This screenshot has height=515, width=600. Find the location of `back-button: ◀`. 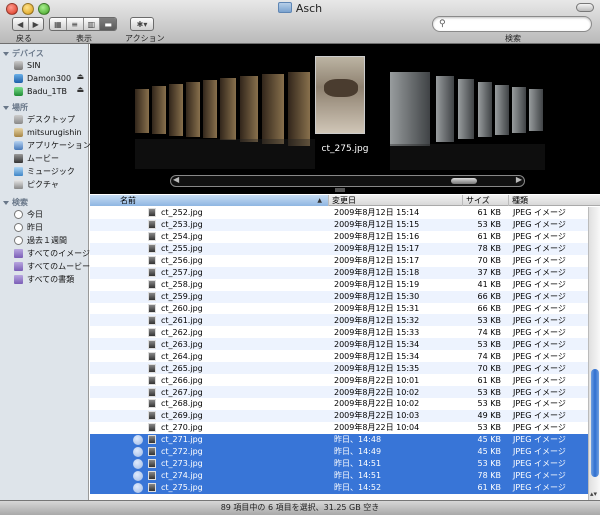

back-button: ◀ is located at coordinates (21, 24).